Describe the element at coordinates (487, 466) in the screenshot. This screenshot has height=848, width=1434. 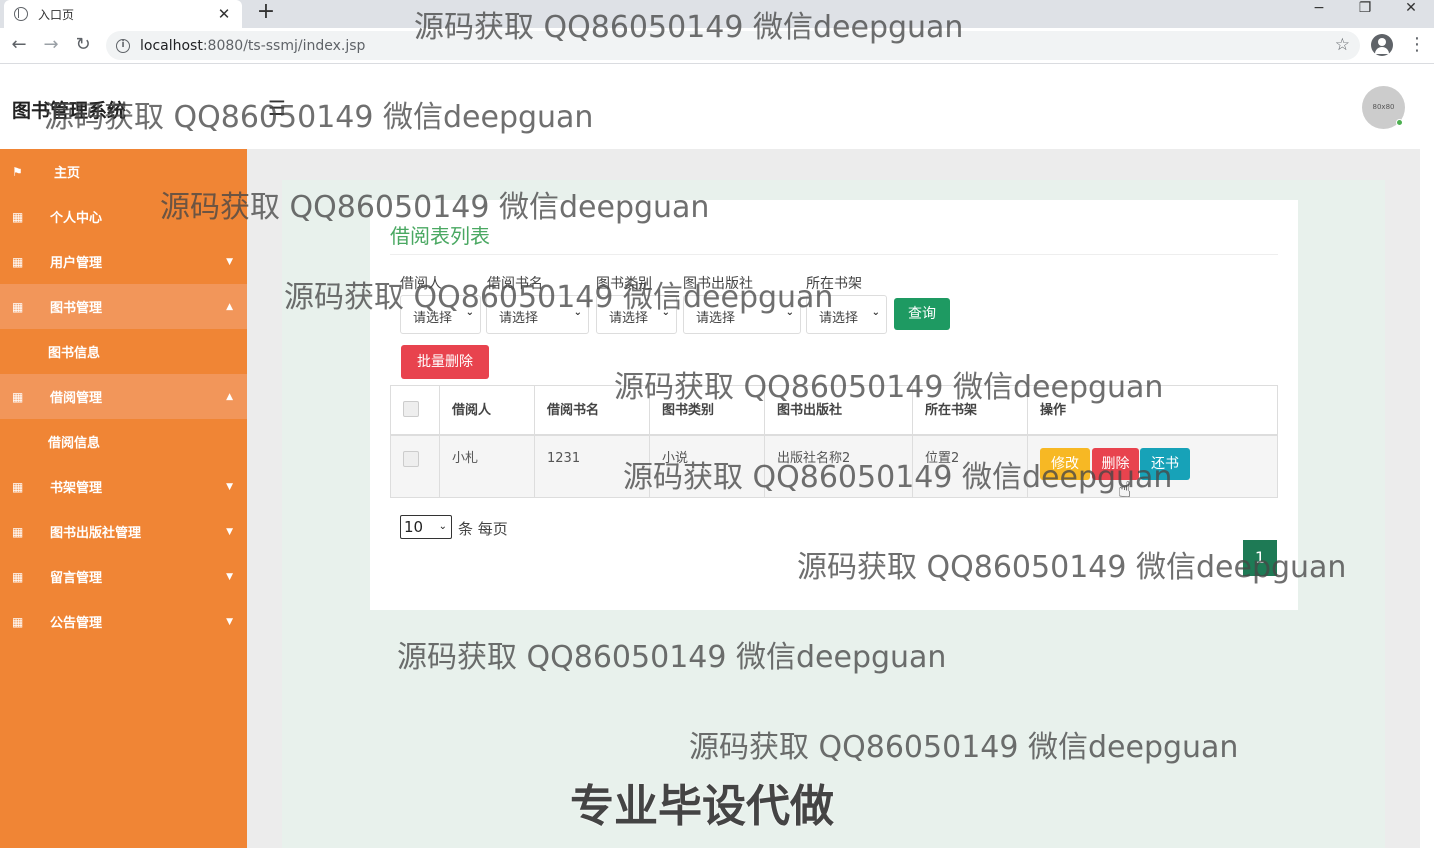
I see `cell-borrower: 小札` at that location.